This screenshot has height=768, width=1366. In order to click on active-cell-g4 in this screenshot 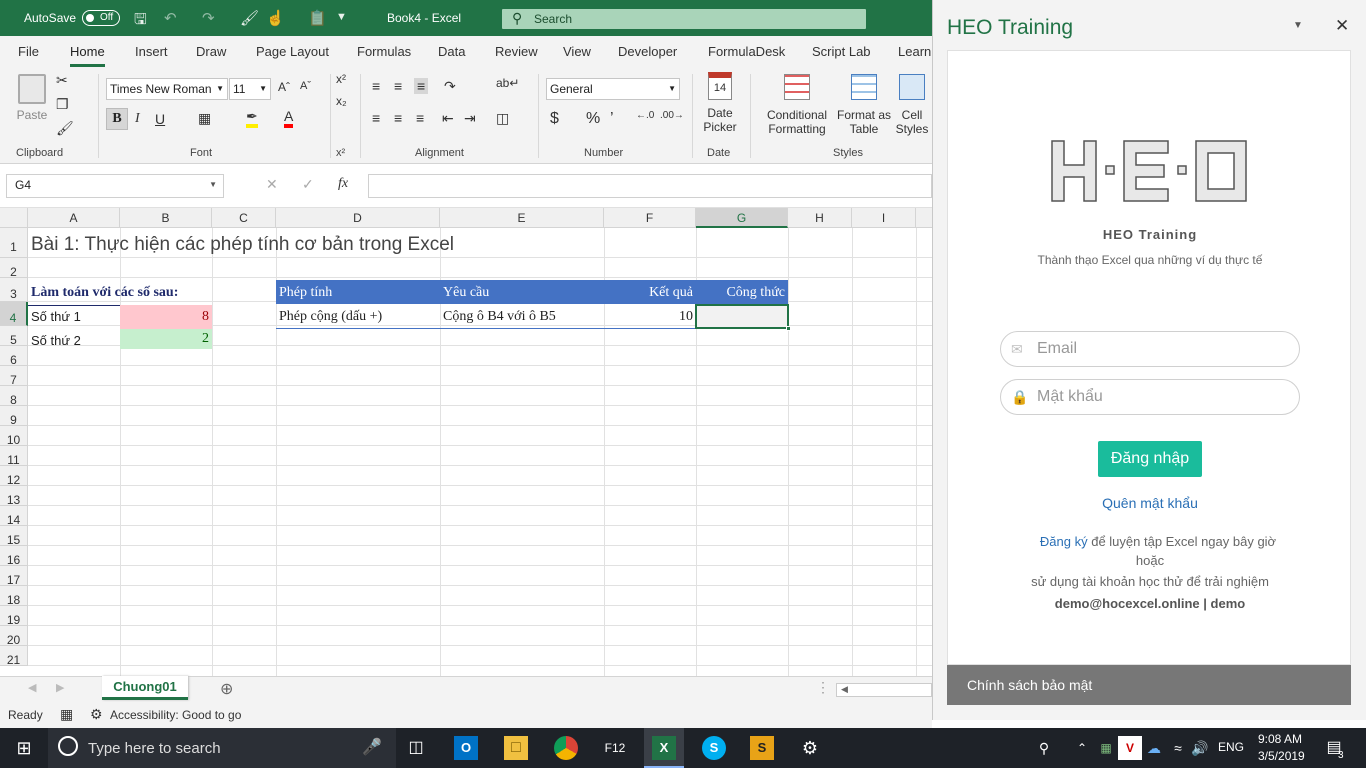, I will do `click(742, 316)`.